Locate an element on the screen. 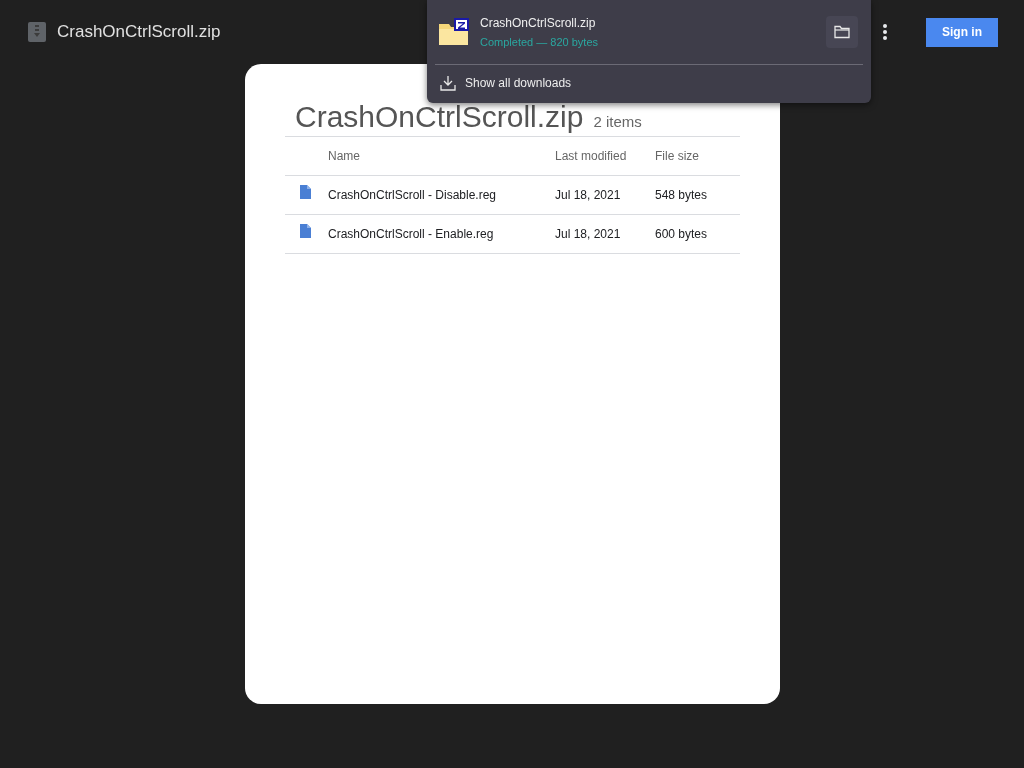 Image resolution: width=1024 pixels, height=768 pixels. download-status: Completed — 820 bytes is located at coordinates (539, 42).